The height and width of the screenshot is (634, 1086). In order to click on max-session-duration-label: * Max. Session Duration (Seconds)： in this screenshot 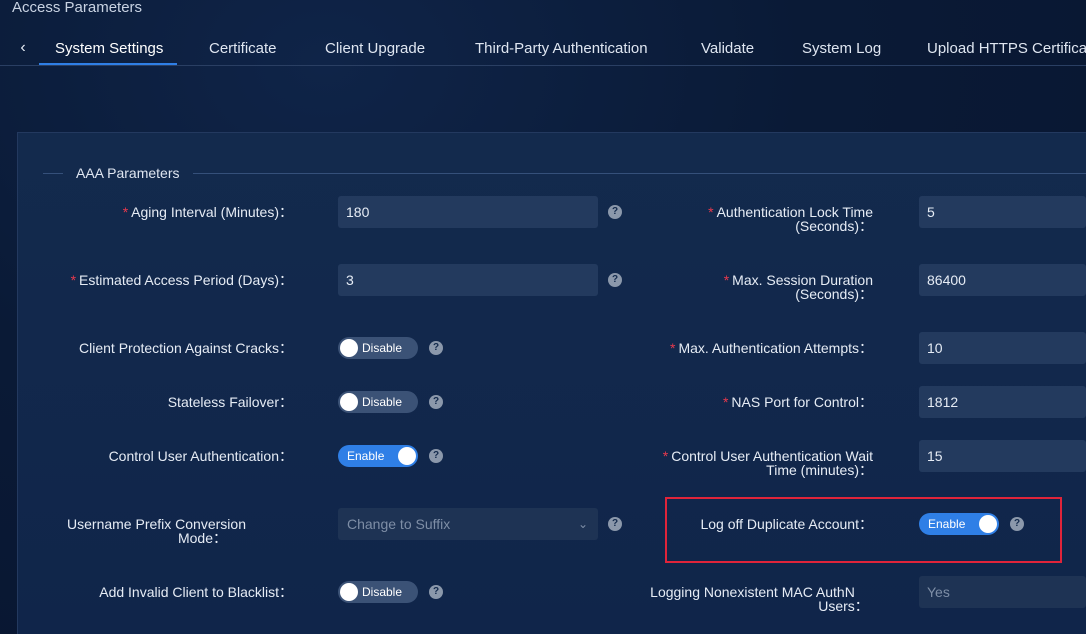, I will do `click(798, 287)`.